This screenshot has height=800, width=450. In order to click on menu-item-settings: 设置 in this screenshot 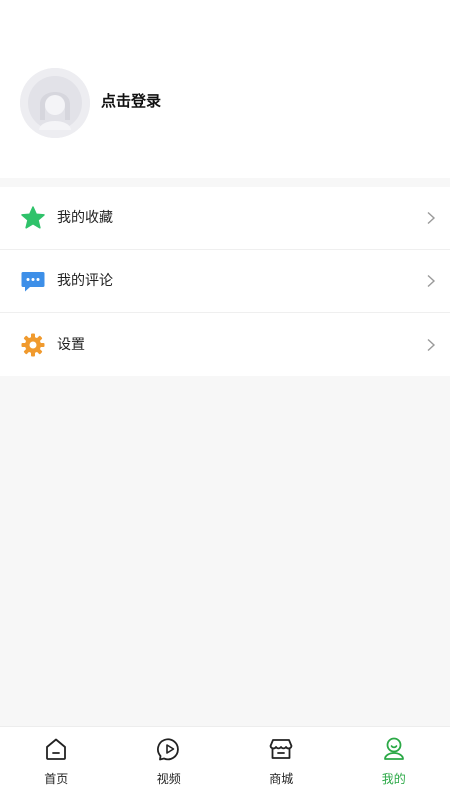, I will do `click(225, 344)`.